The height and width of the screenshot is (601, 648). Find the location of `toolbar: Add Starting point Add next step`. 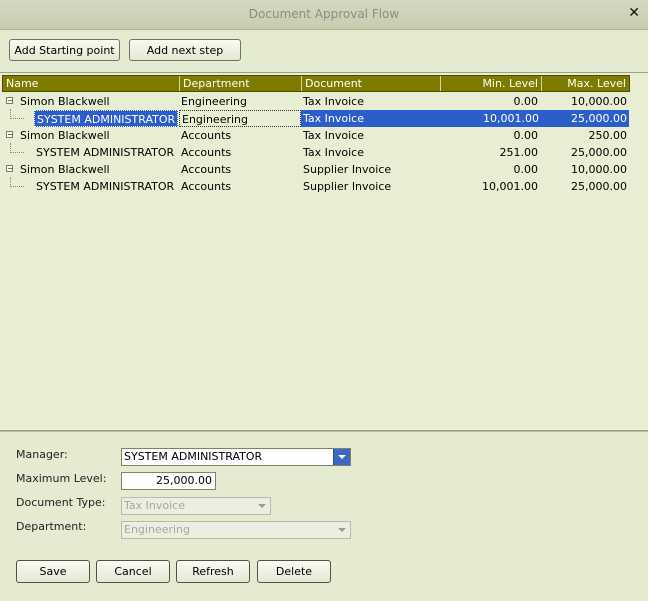

toolbar: Add Starting point Add next step is located at coordinates (324, 51).